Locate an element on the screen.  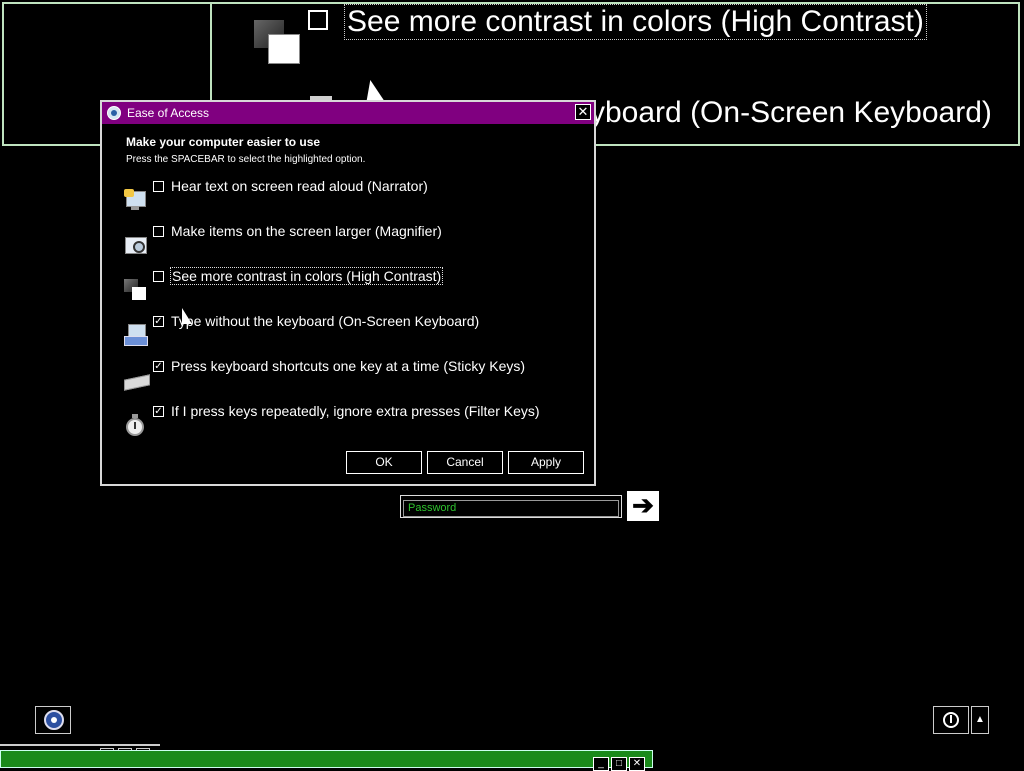
power-icon is located at coordinates (951, 720).